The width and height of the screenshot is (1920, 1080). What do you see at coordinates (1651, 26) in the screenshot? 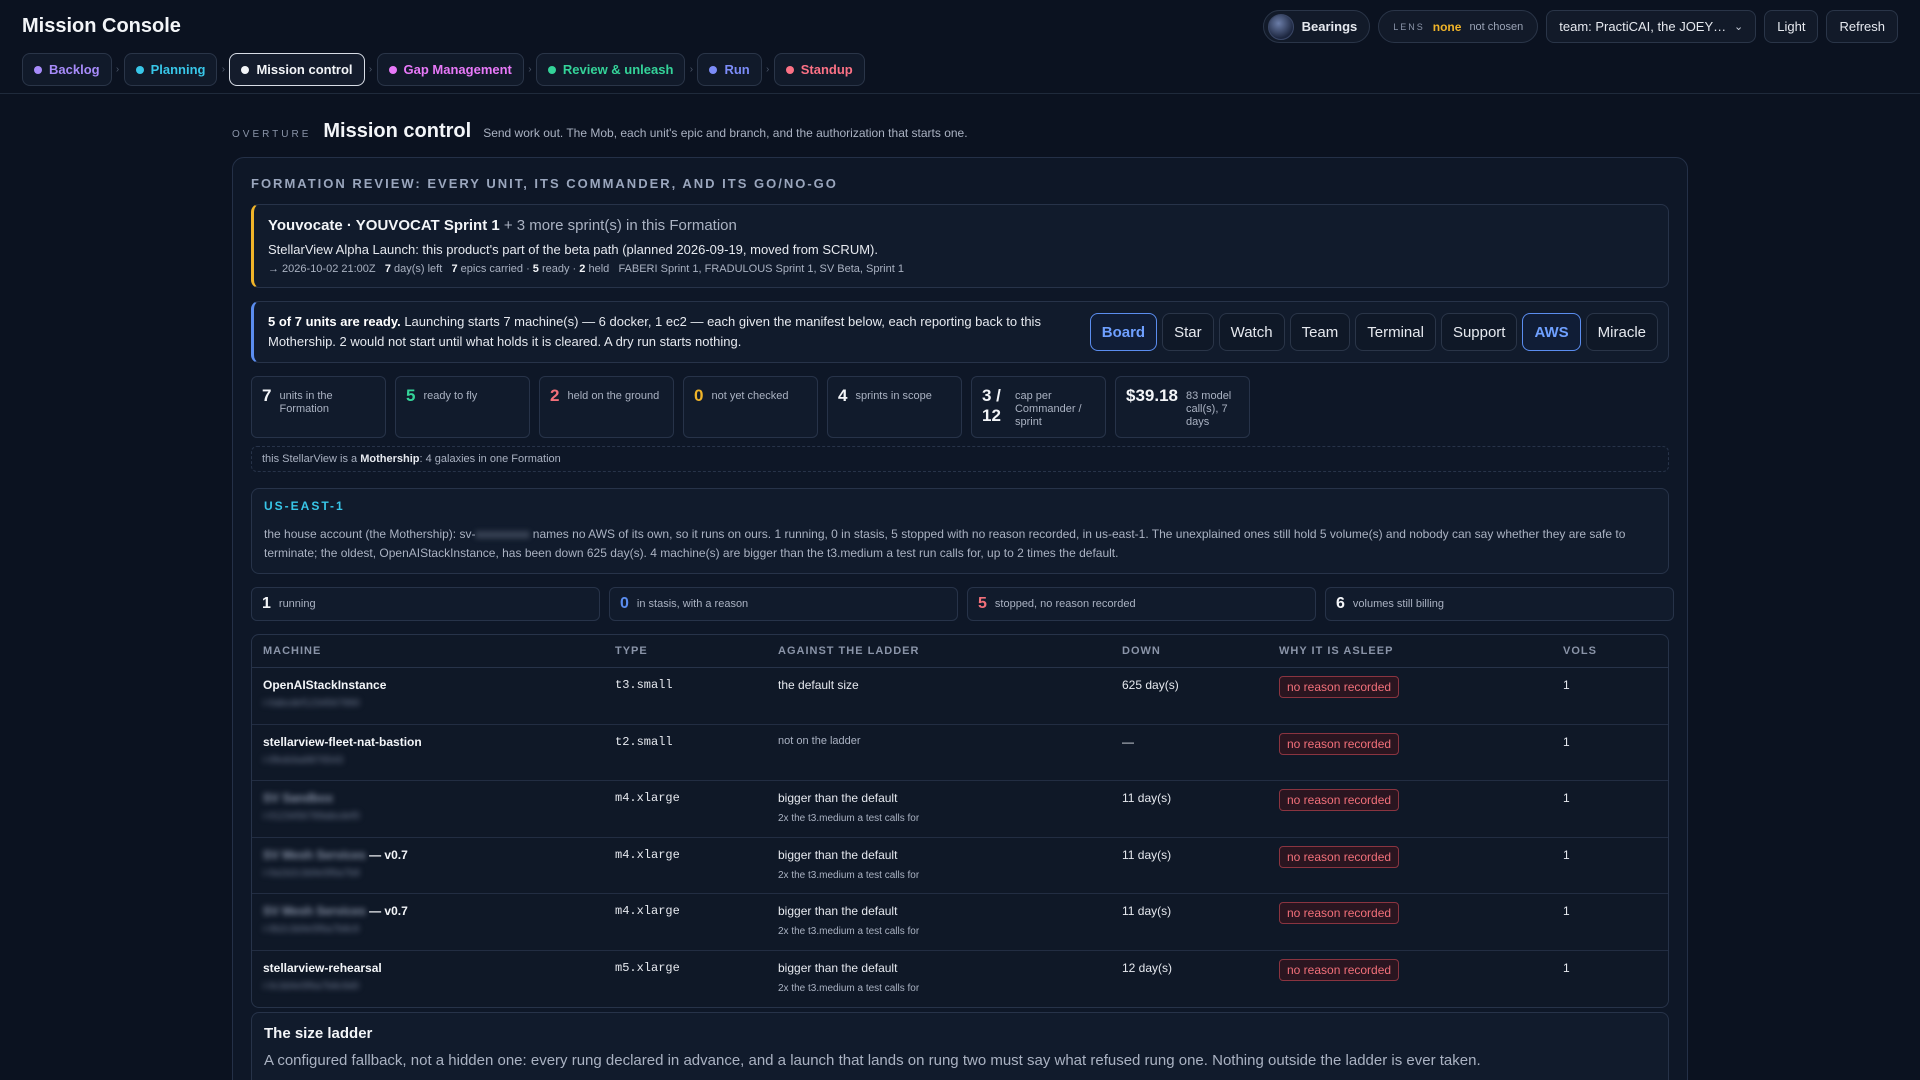
I see `team-select: team: PractiCAI, the JOEY… ⌄` at bounding box center [1651, 26].